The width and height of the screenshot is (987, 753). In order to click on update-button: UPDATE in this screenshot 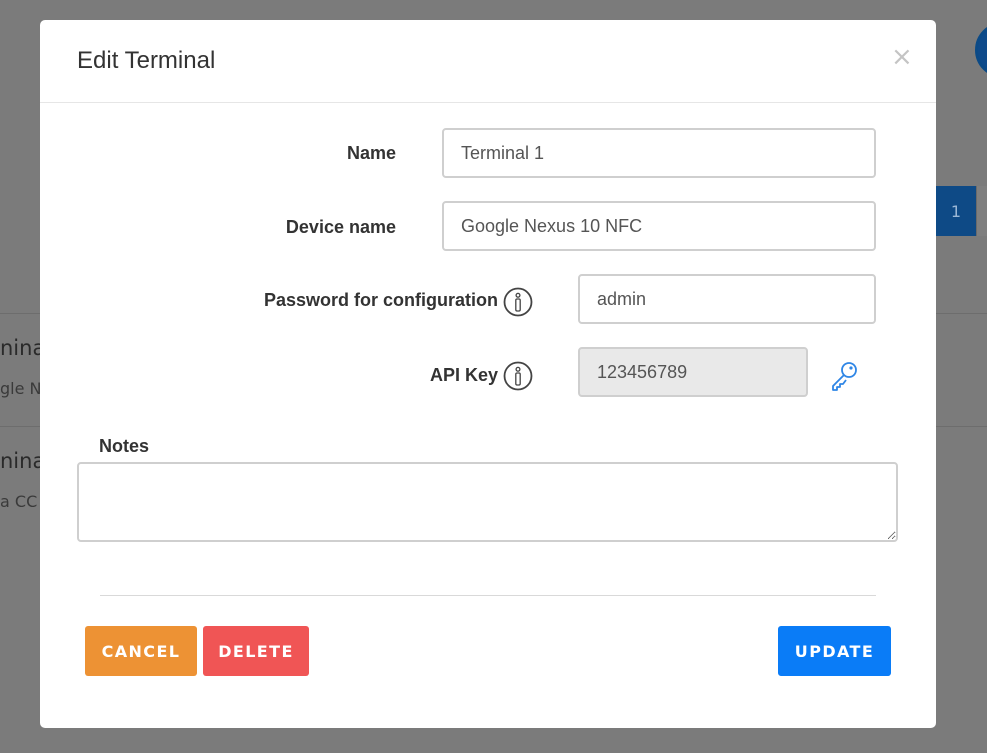, I will do `click(834, 651)`.